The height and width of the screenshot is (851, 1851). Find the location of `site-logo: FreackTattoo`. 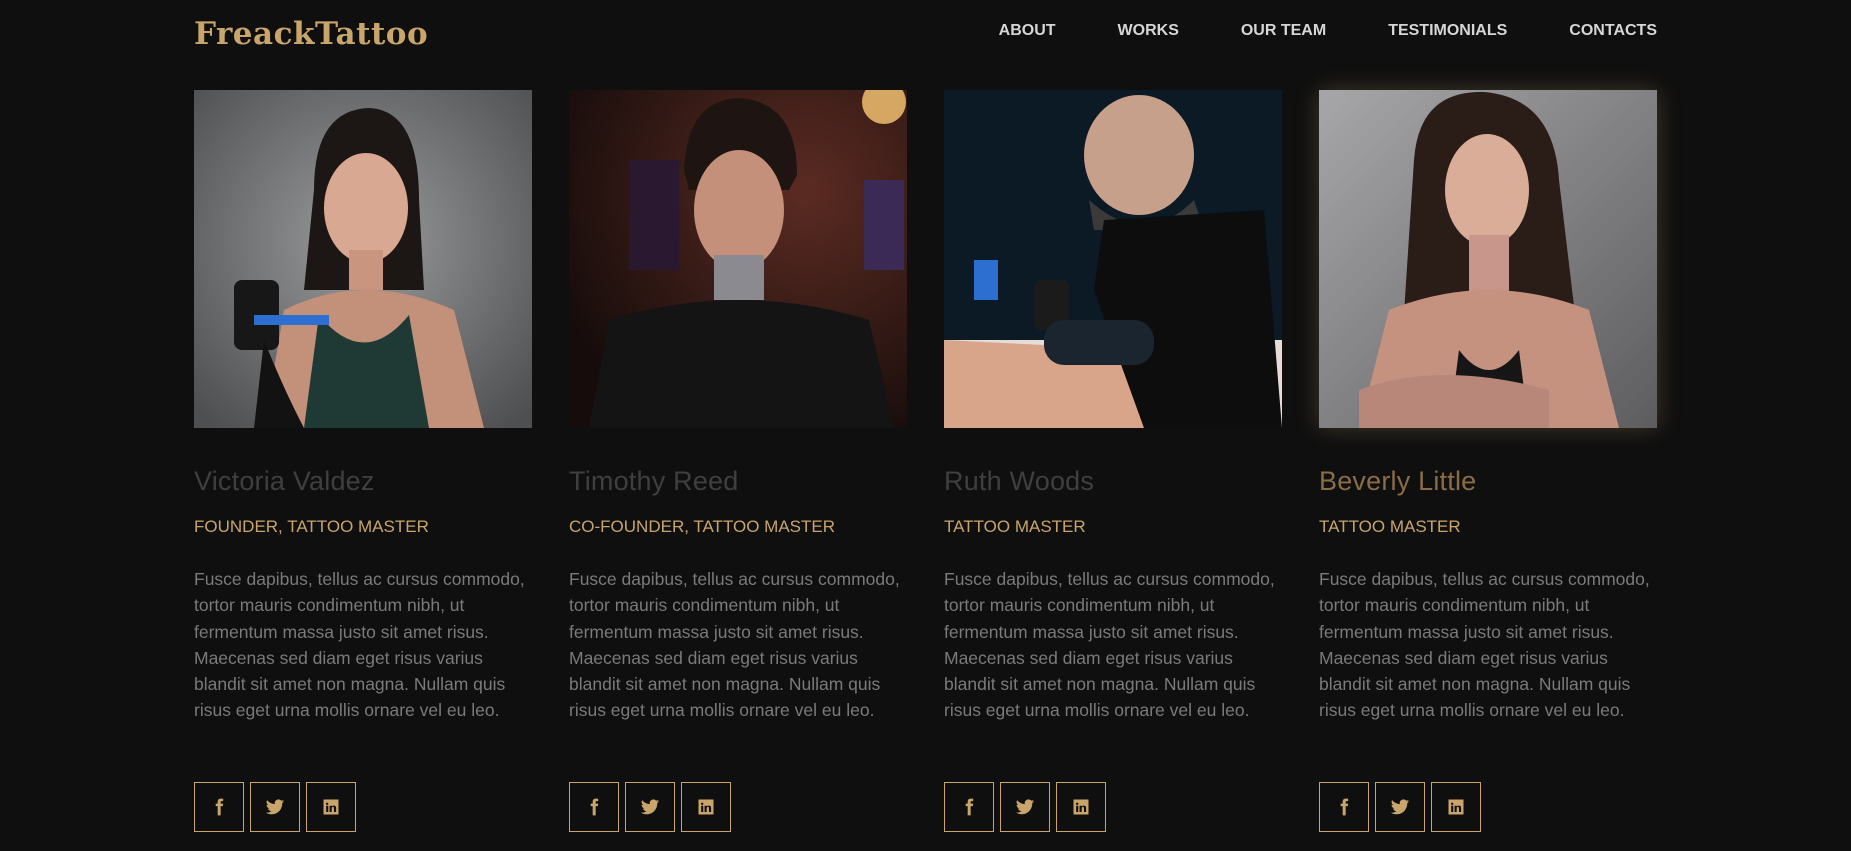

site-logo: FreackTattoo is located at coordinates (311, 34).